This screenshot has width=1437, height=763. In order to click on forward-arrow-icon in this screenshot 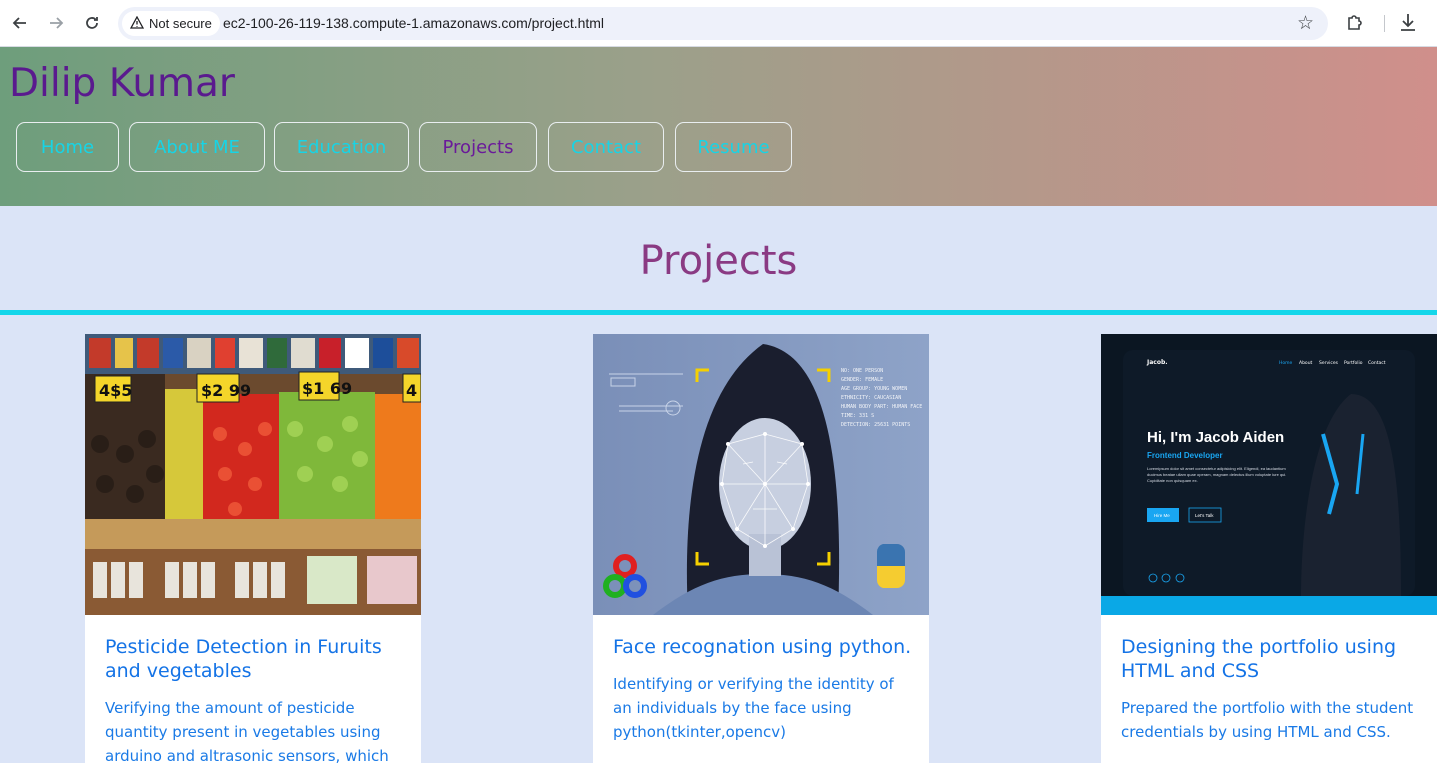, I will do `click(56, 23)`.